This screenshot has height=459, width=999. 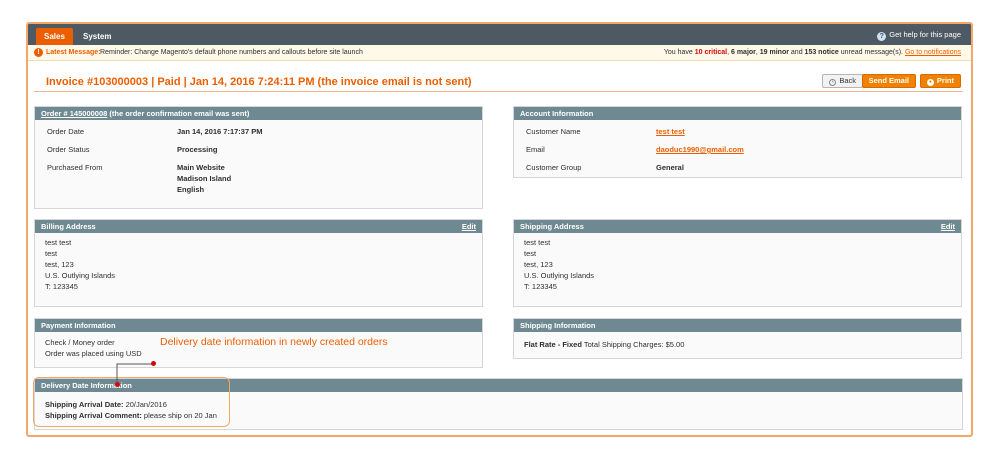 What do you see at coordinates (117, 384) in the screenshot?
I see `annotation-dot-start` at bounding box center [117, 384].